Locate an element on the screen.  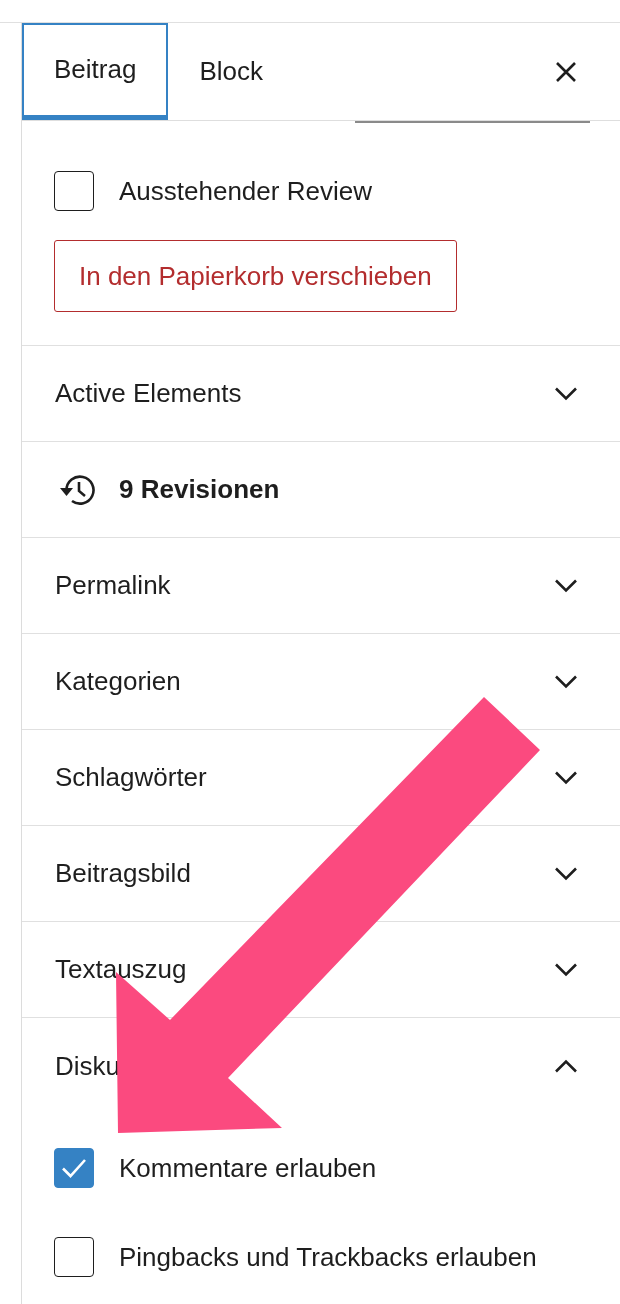
checkbox-label: Kommentare erlauben is located at coordinates (248, 1168).